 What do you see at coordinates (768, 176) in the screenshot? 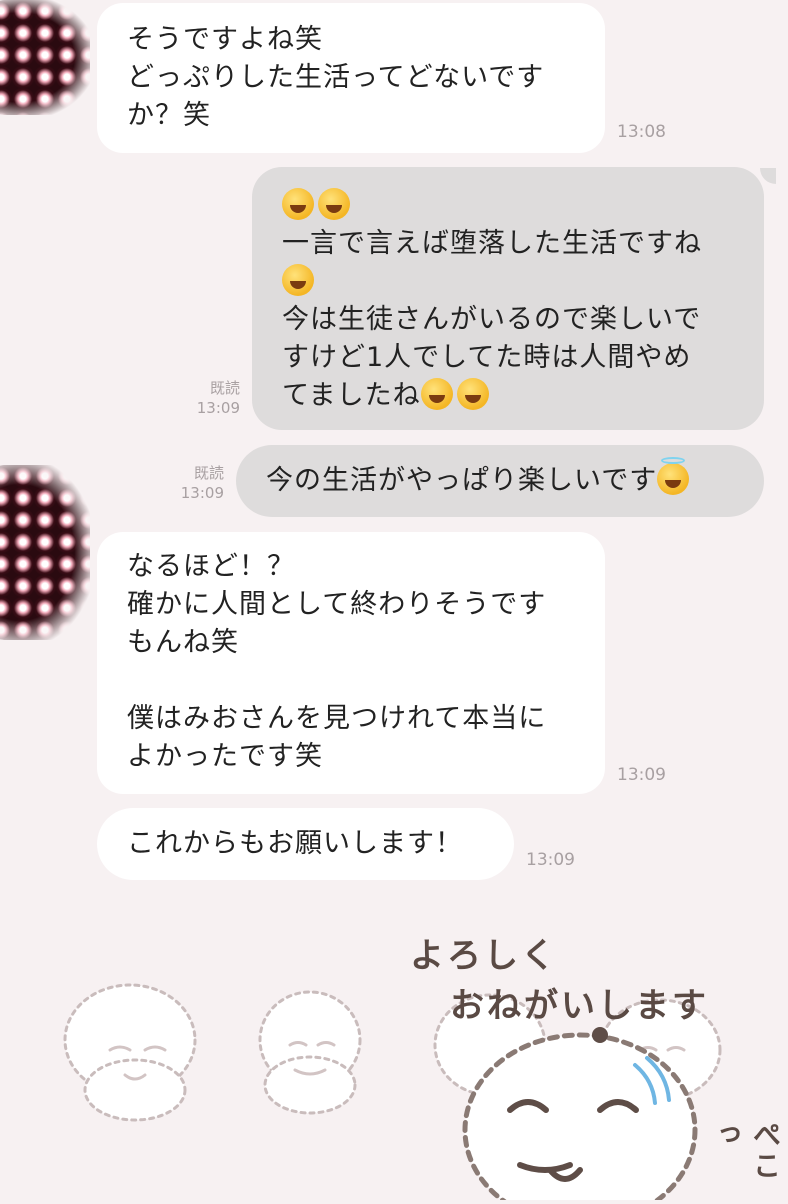
I see `bubble-tail` at bounding box center [768, 176].